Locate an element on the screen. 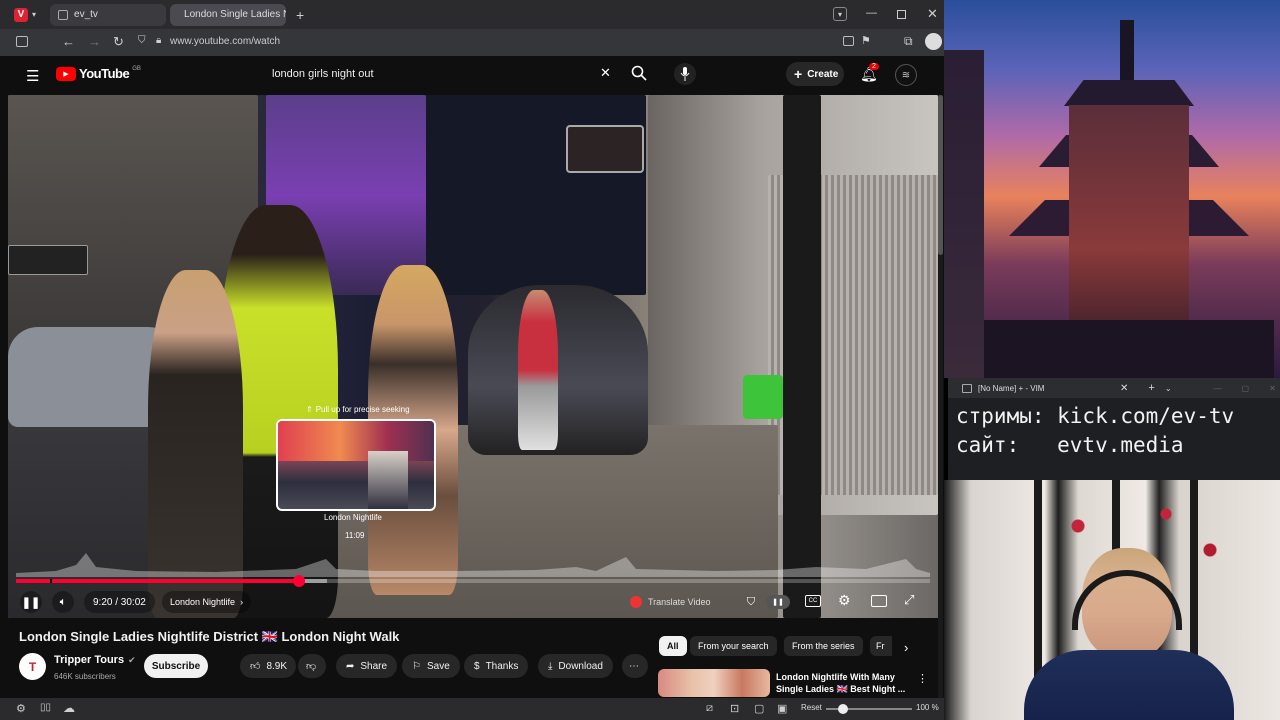 This screenshot has width=1280, height=720. tiling-icon: ▢ is located at coordinates (759, 708).